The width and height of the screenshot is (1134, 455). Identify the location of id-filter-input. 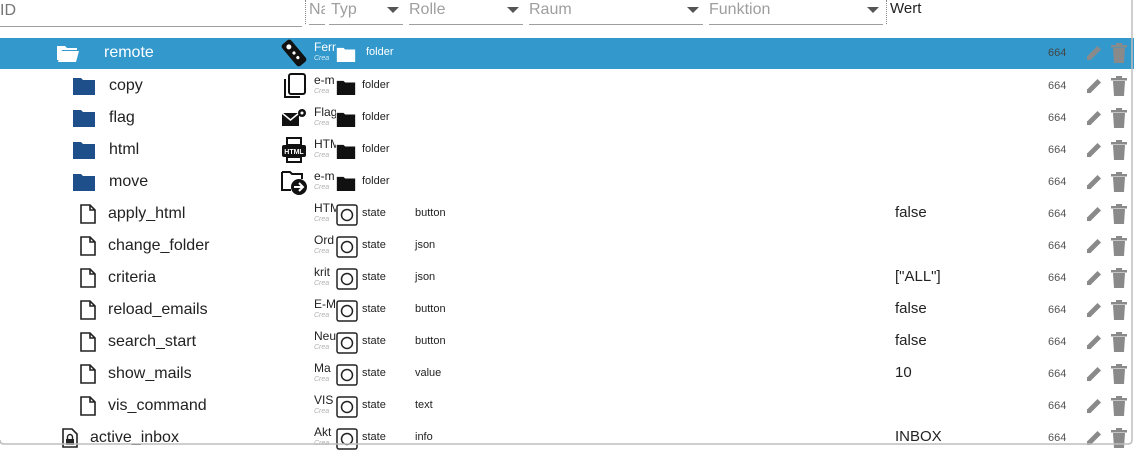
(151, 11).